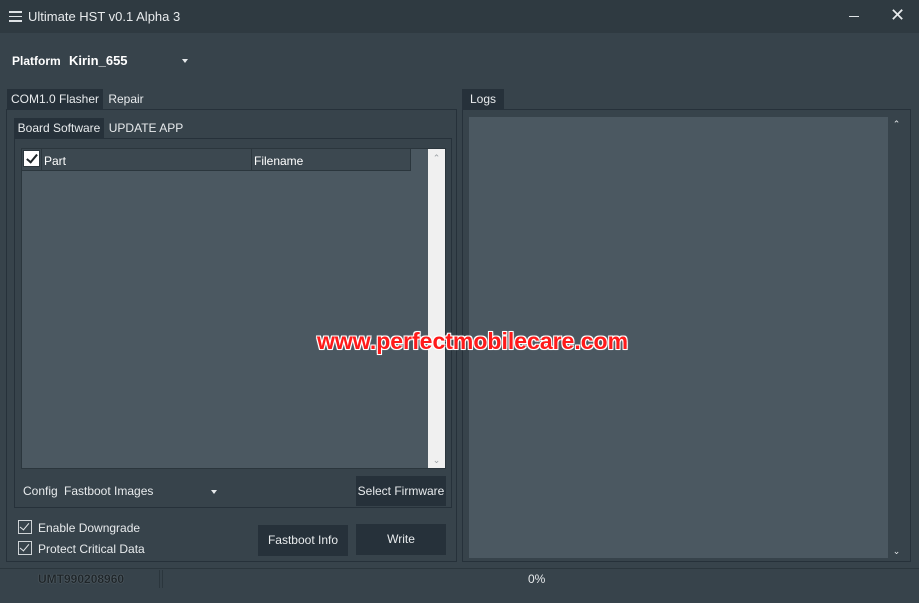 The height and width of the screenshot is (603, 919). Describe the element at coordinates (537, 579) in the screenshot. I see `progress-text: 0%` at that location.